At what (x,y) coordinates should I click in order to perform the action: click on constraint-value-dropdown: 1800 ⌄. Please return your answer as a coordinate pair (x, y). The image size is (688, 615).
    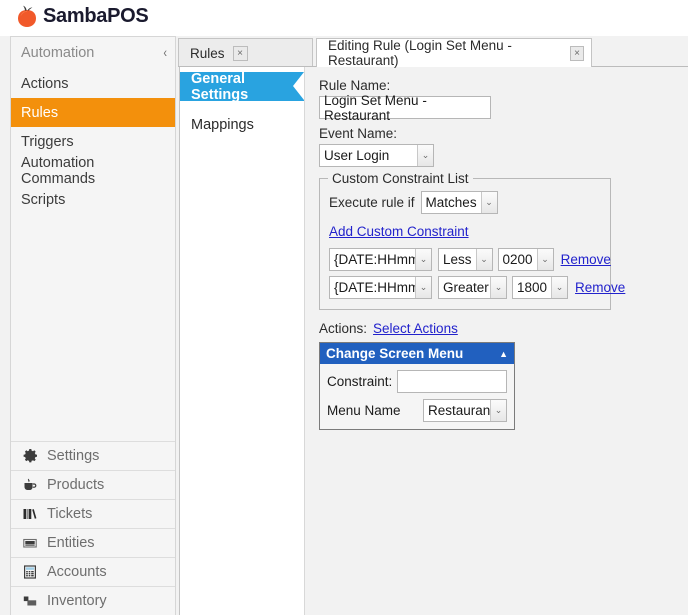
    Looking at the image, I should click on (540, 287).